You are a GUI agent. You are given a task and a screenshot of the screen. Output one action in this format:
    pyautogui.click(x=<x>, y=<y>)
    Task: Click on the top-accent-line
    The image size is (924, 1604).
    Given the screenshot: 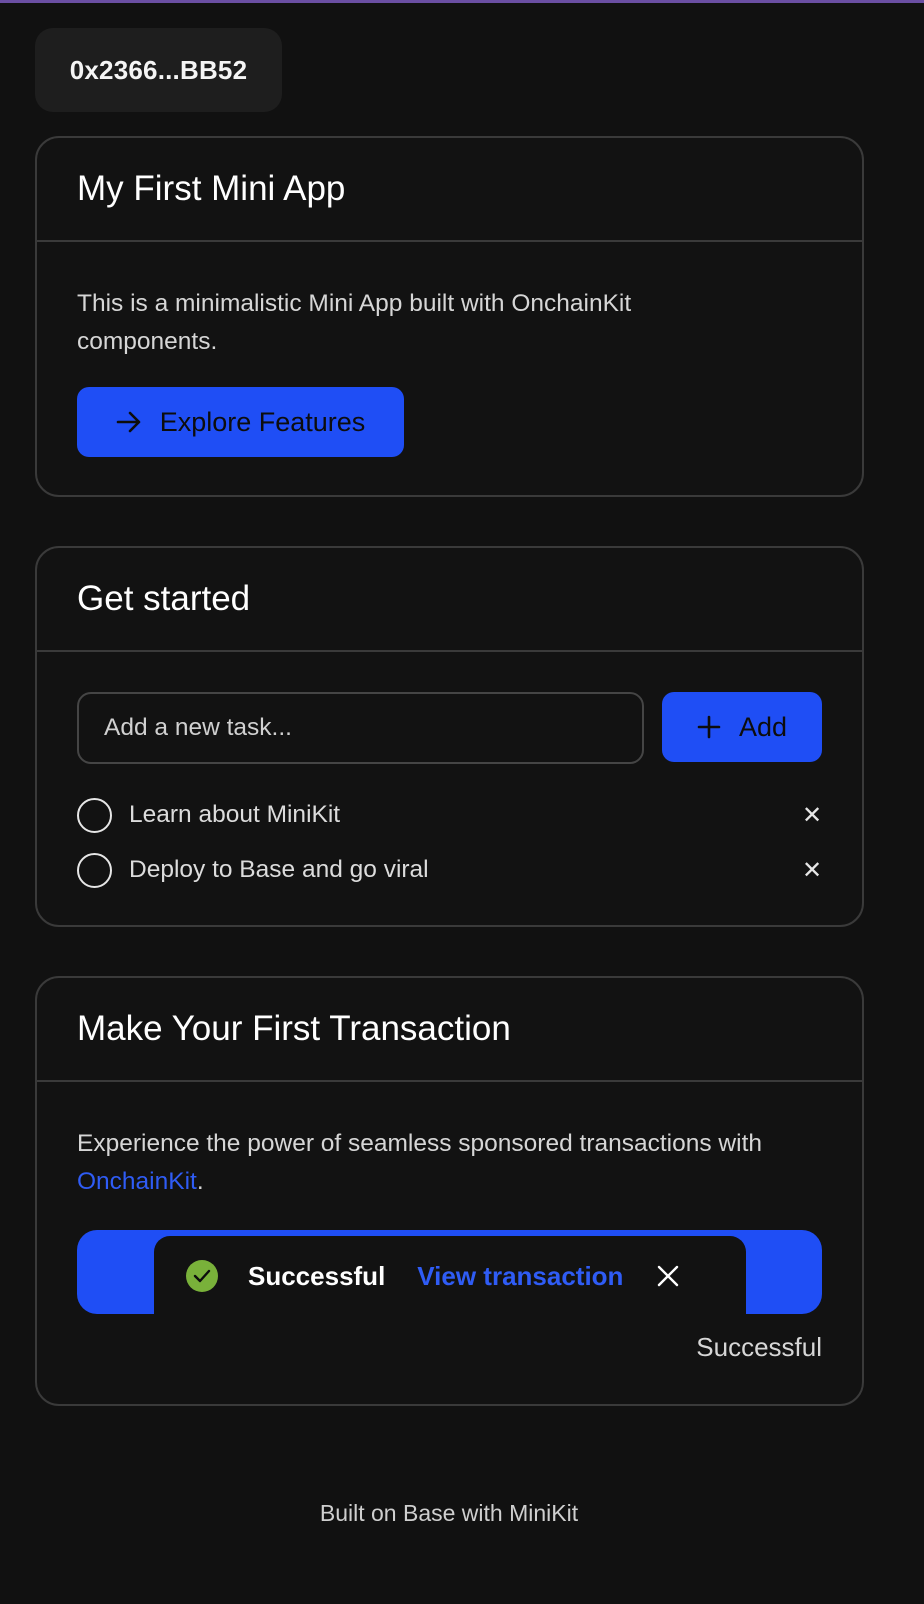 What is the action you would take?
    pyautogui.click(x=462, y=1)
    